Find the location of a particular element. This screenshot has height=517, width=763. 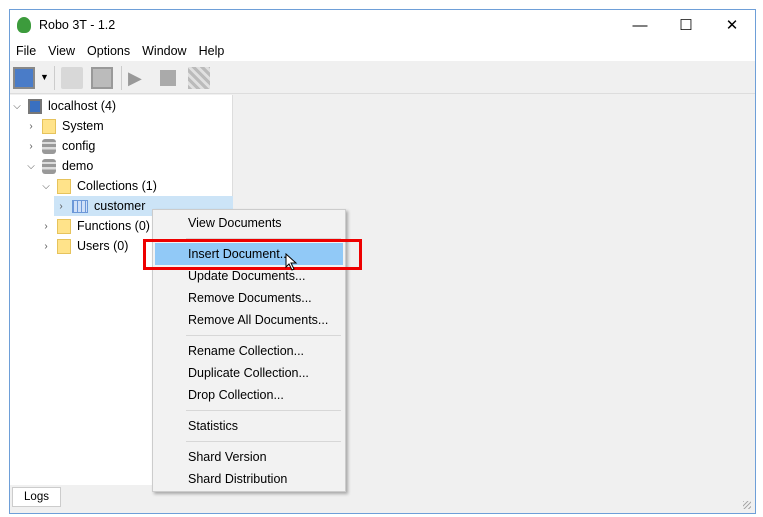

robo3t-logo-icon is located at coordinates (24, 25).